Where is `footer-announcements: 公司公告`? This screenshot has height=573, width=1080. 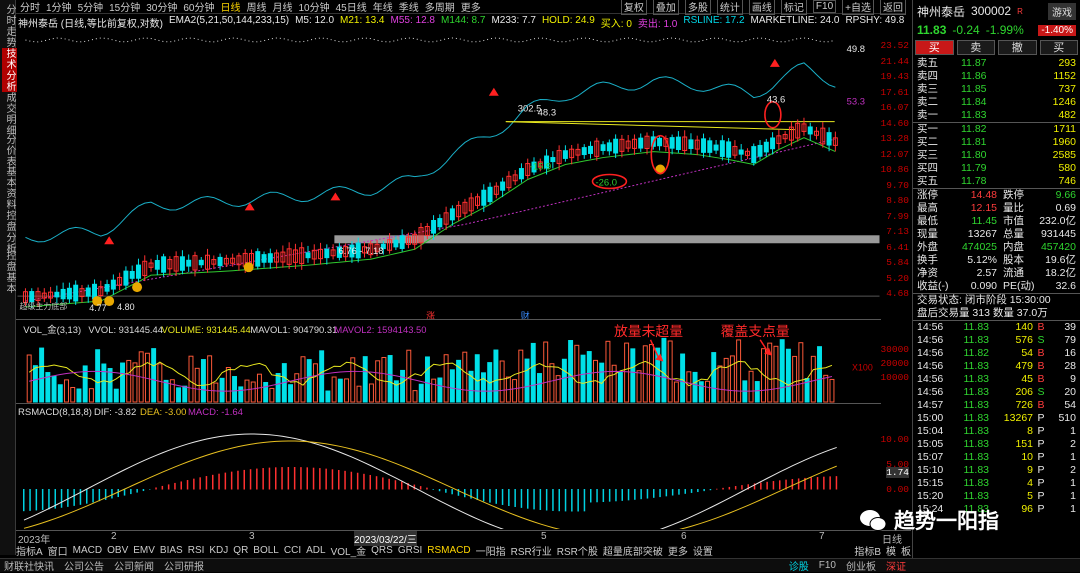
footer-announcements: 公司公告 is located at coordinates (84, 565).